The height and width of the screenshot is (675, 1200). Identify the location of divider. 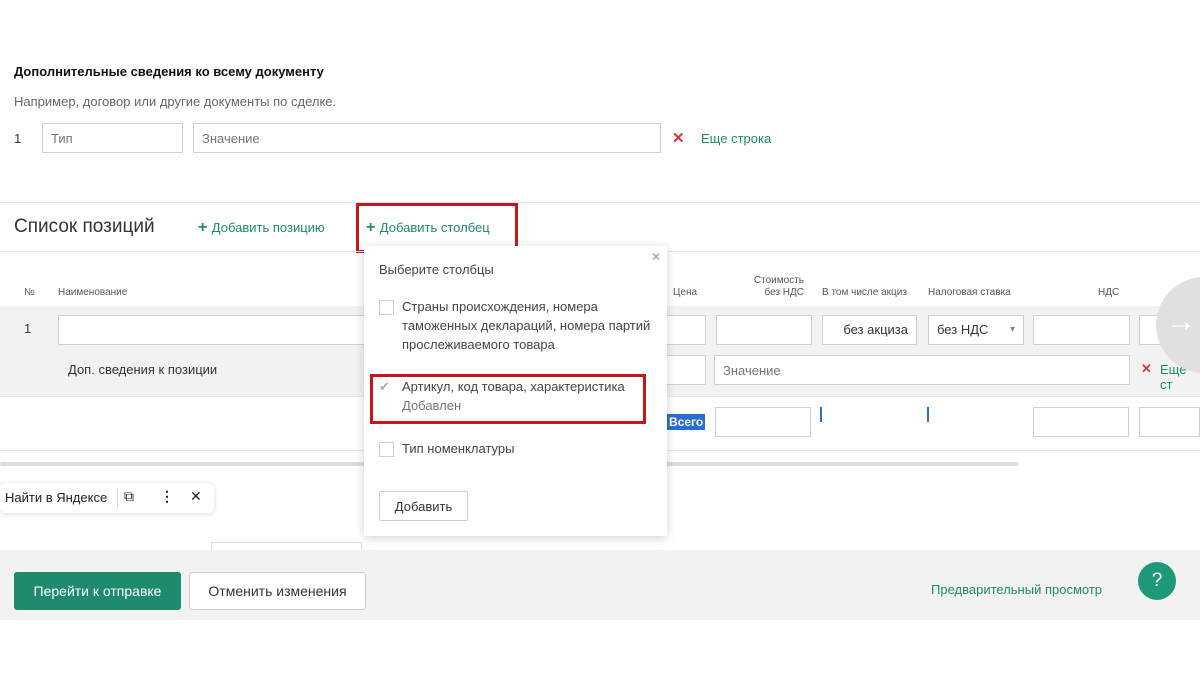
(117, 498).